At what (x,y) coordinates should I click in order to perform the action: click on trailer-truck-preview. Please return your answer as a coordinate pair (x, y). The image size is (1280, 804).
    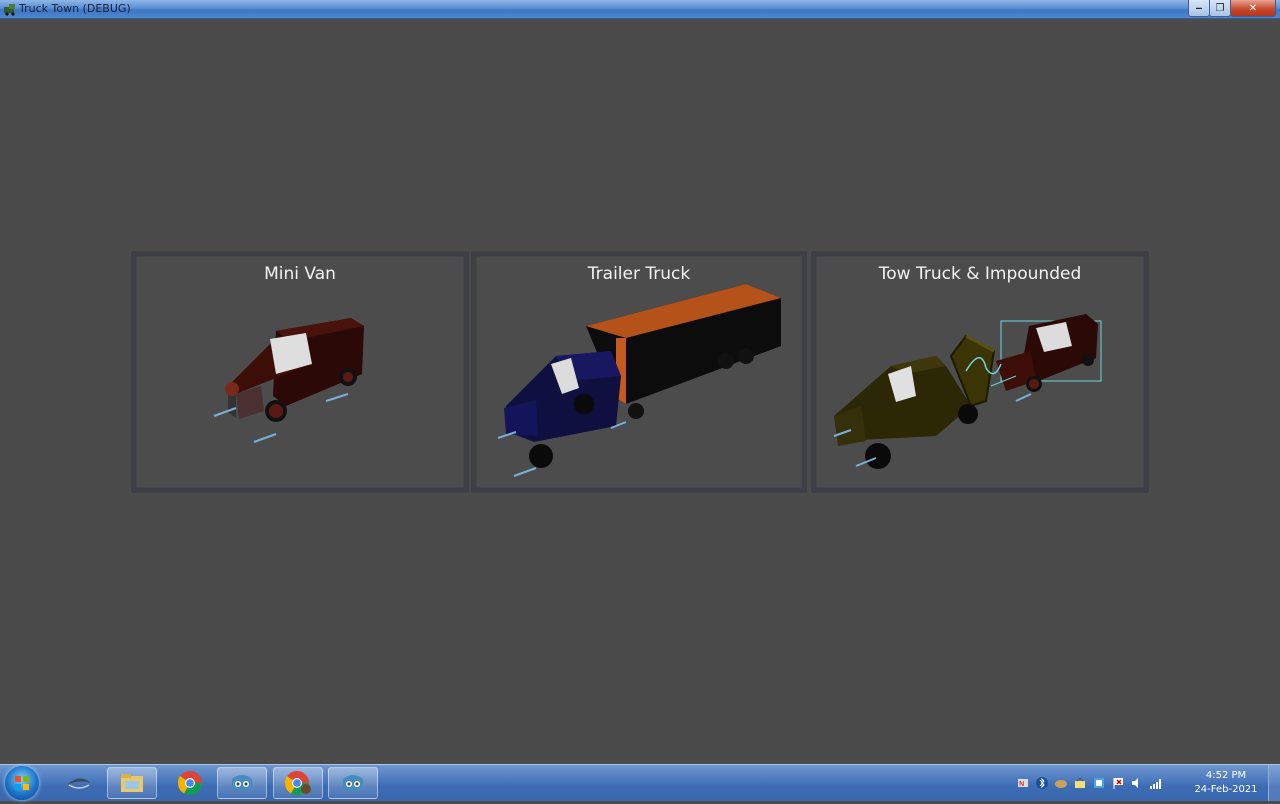
    Looking at the image, I should click on (639, 380).